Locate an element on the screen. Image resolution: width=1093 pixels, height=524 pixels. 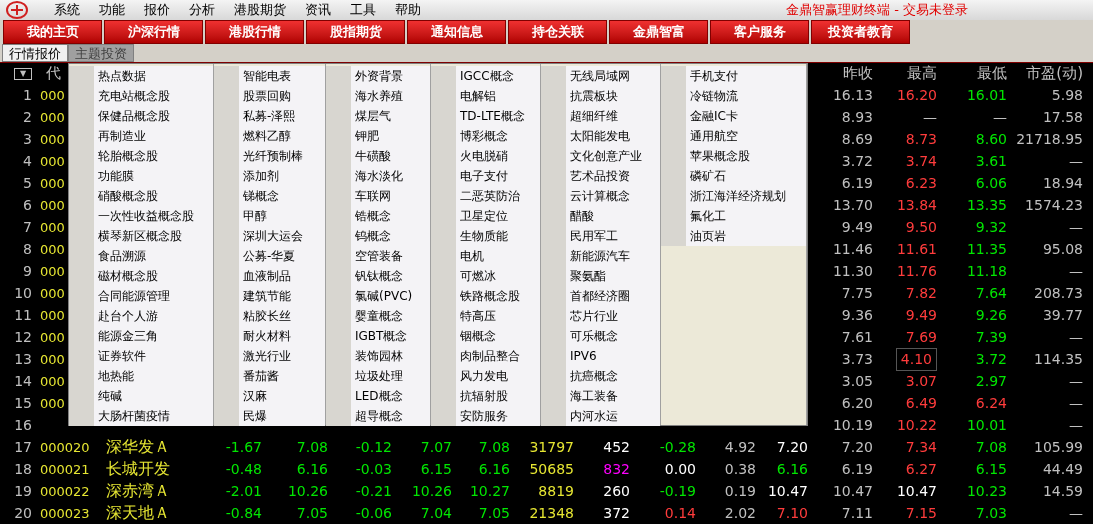
menu-item: 食品溯源 is located at coordinates (141, 256).